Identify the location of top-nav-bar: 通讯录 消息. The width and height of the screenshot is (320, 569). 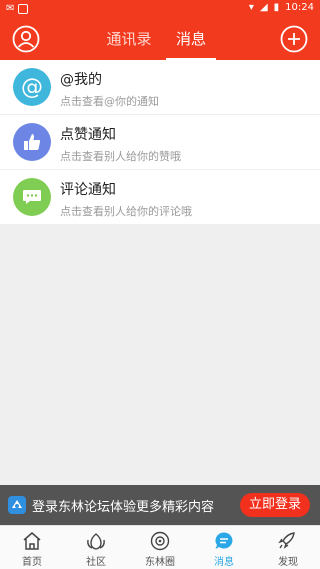
(160, 39).